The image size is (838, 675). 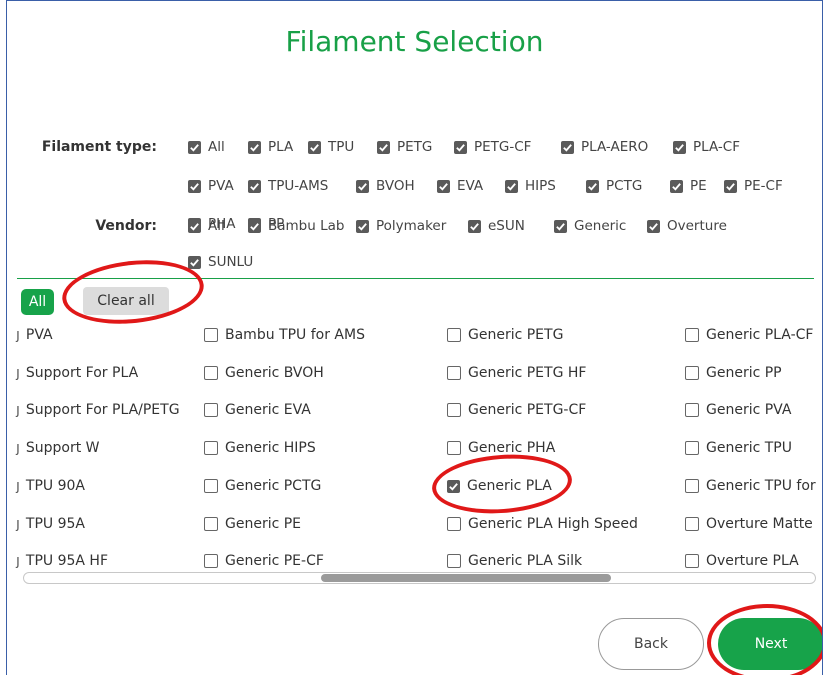 What do you see at coordinates (341, 147) in the screenshot?
I see `checkbox-label: TPU` at bounding box center [341, 147].